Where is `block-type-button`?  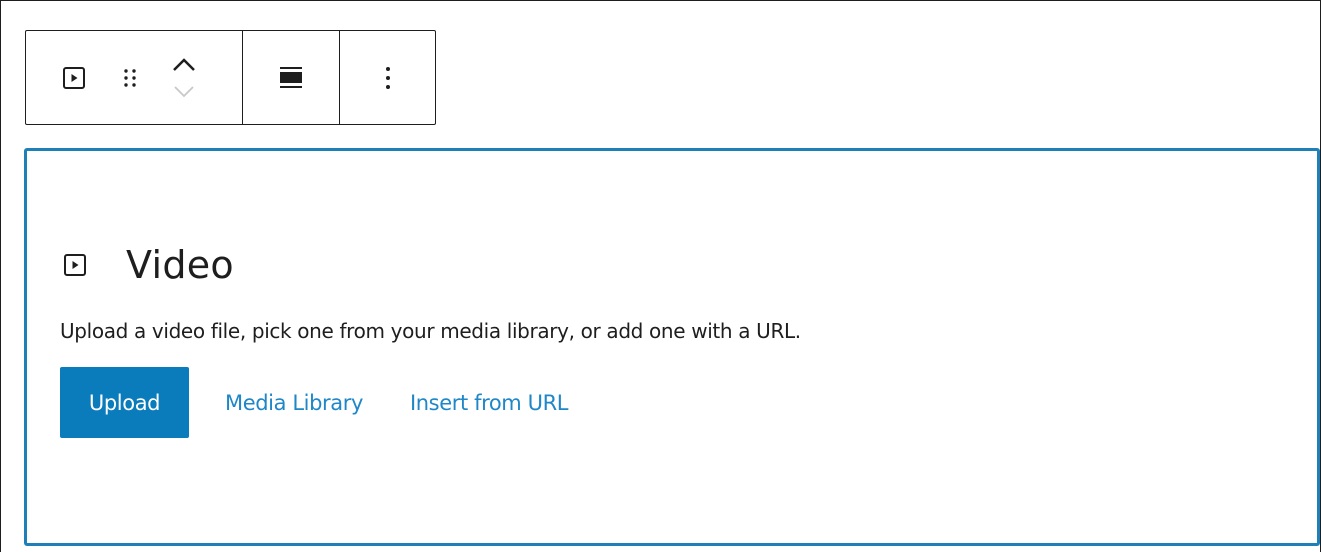
block-type-button is located at coordinates (74, 78).